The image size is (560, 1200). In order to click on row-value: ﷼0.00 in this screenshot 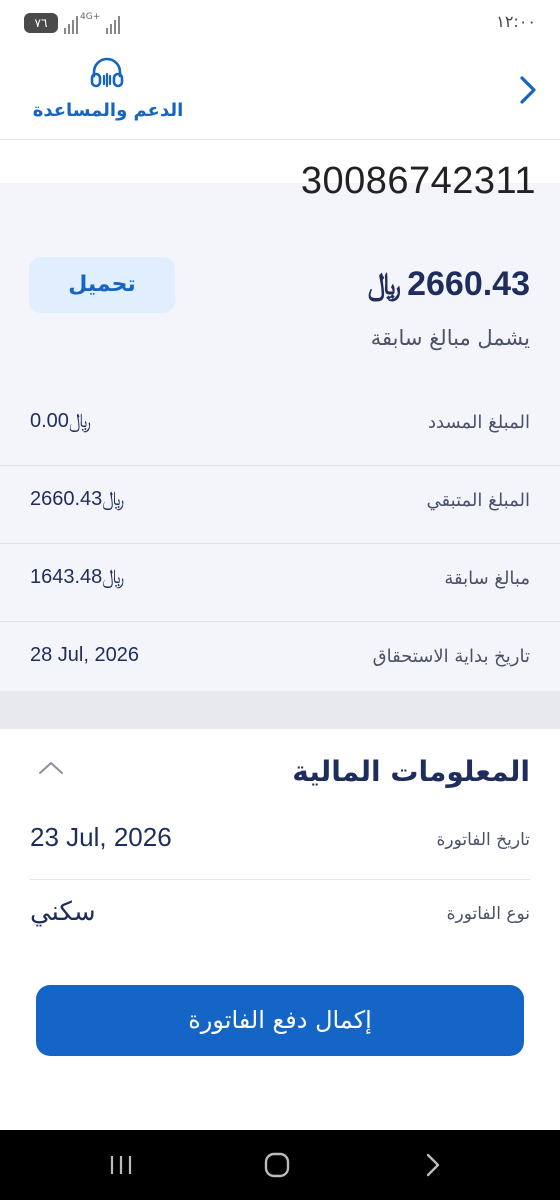, I will do `click(60, 421)`.